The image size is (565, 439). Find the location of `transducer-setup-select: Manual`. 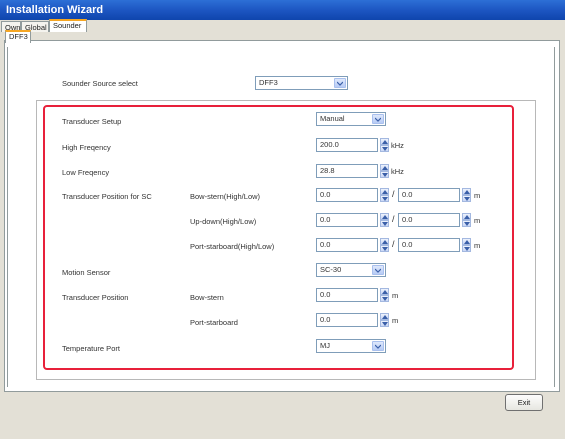

transducer-setup-select: Manual is located at coordinates (351, 119).